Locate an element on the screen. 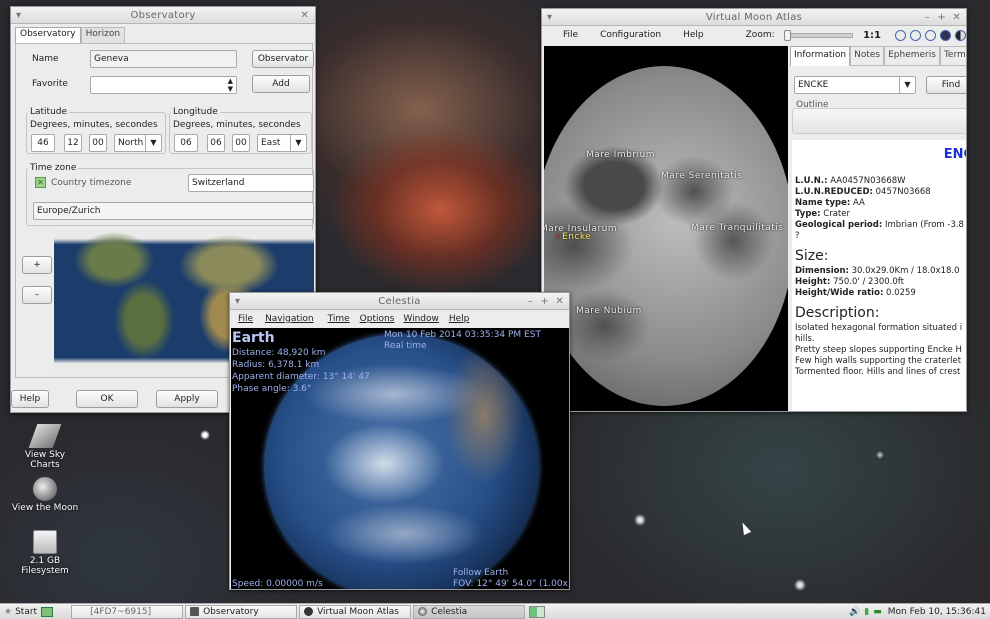 Image resolution: width=990 pixels, height=619 pixels. menu-navigation: Navigation is located at coordinates (289, 319).